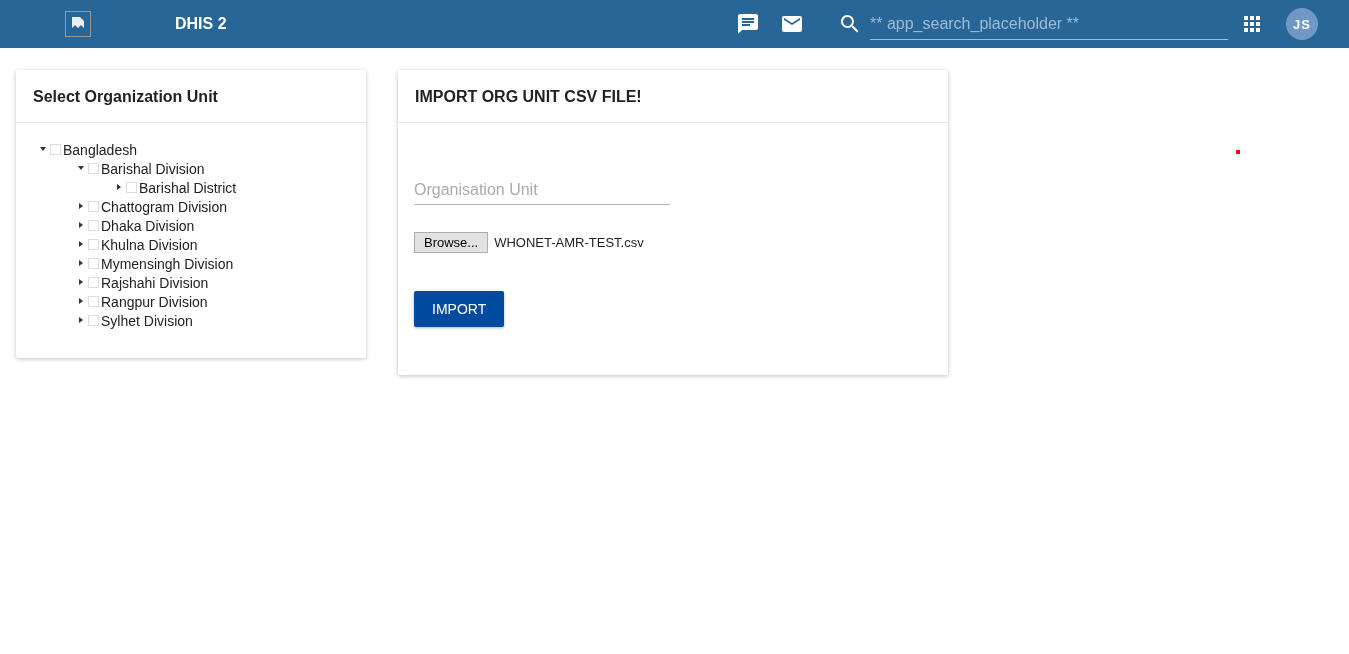 The image size is (1349, 654). What do you see at coordinates (748, 24) in the screenshot?
I see `chat-icon` at bounding box center [748, 24].